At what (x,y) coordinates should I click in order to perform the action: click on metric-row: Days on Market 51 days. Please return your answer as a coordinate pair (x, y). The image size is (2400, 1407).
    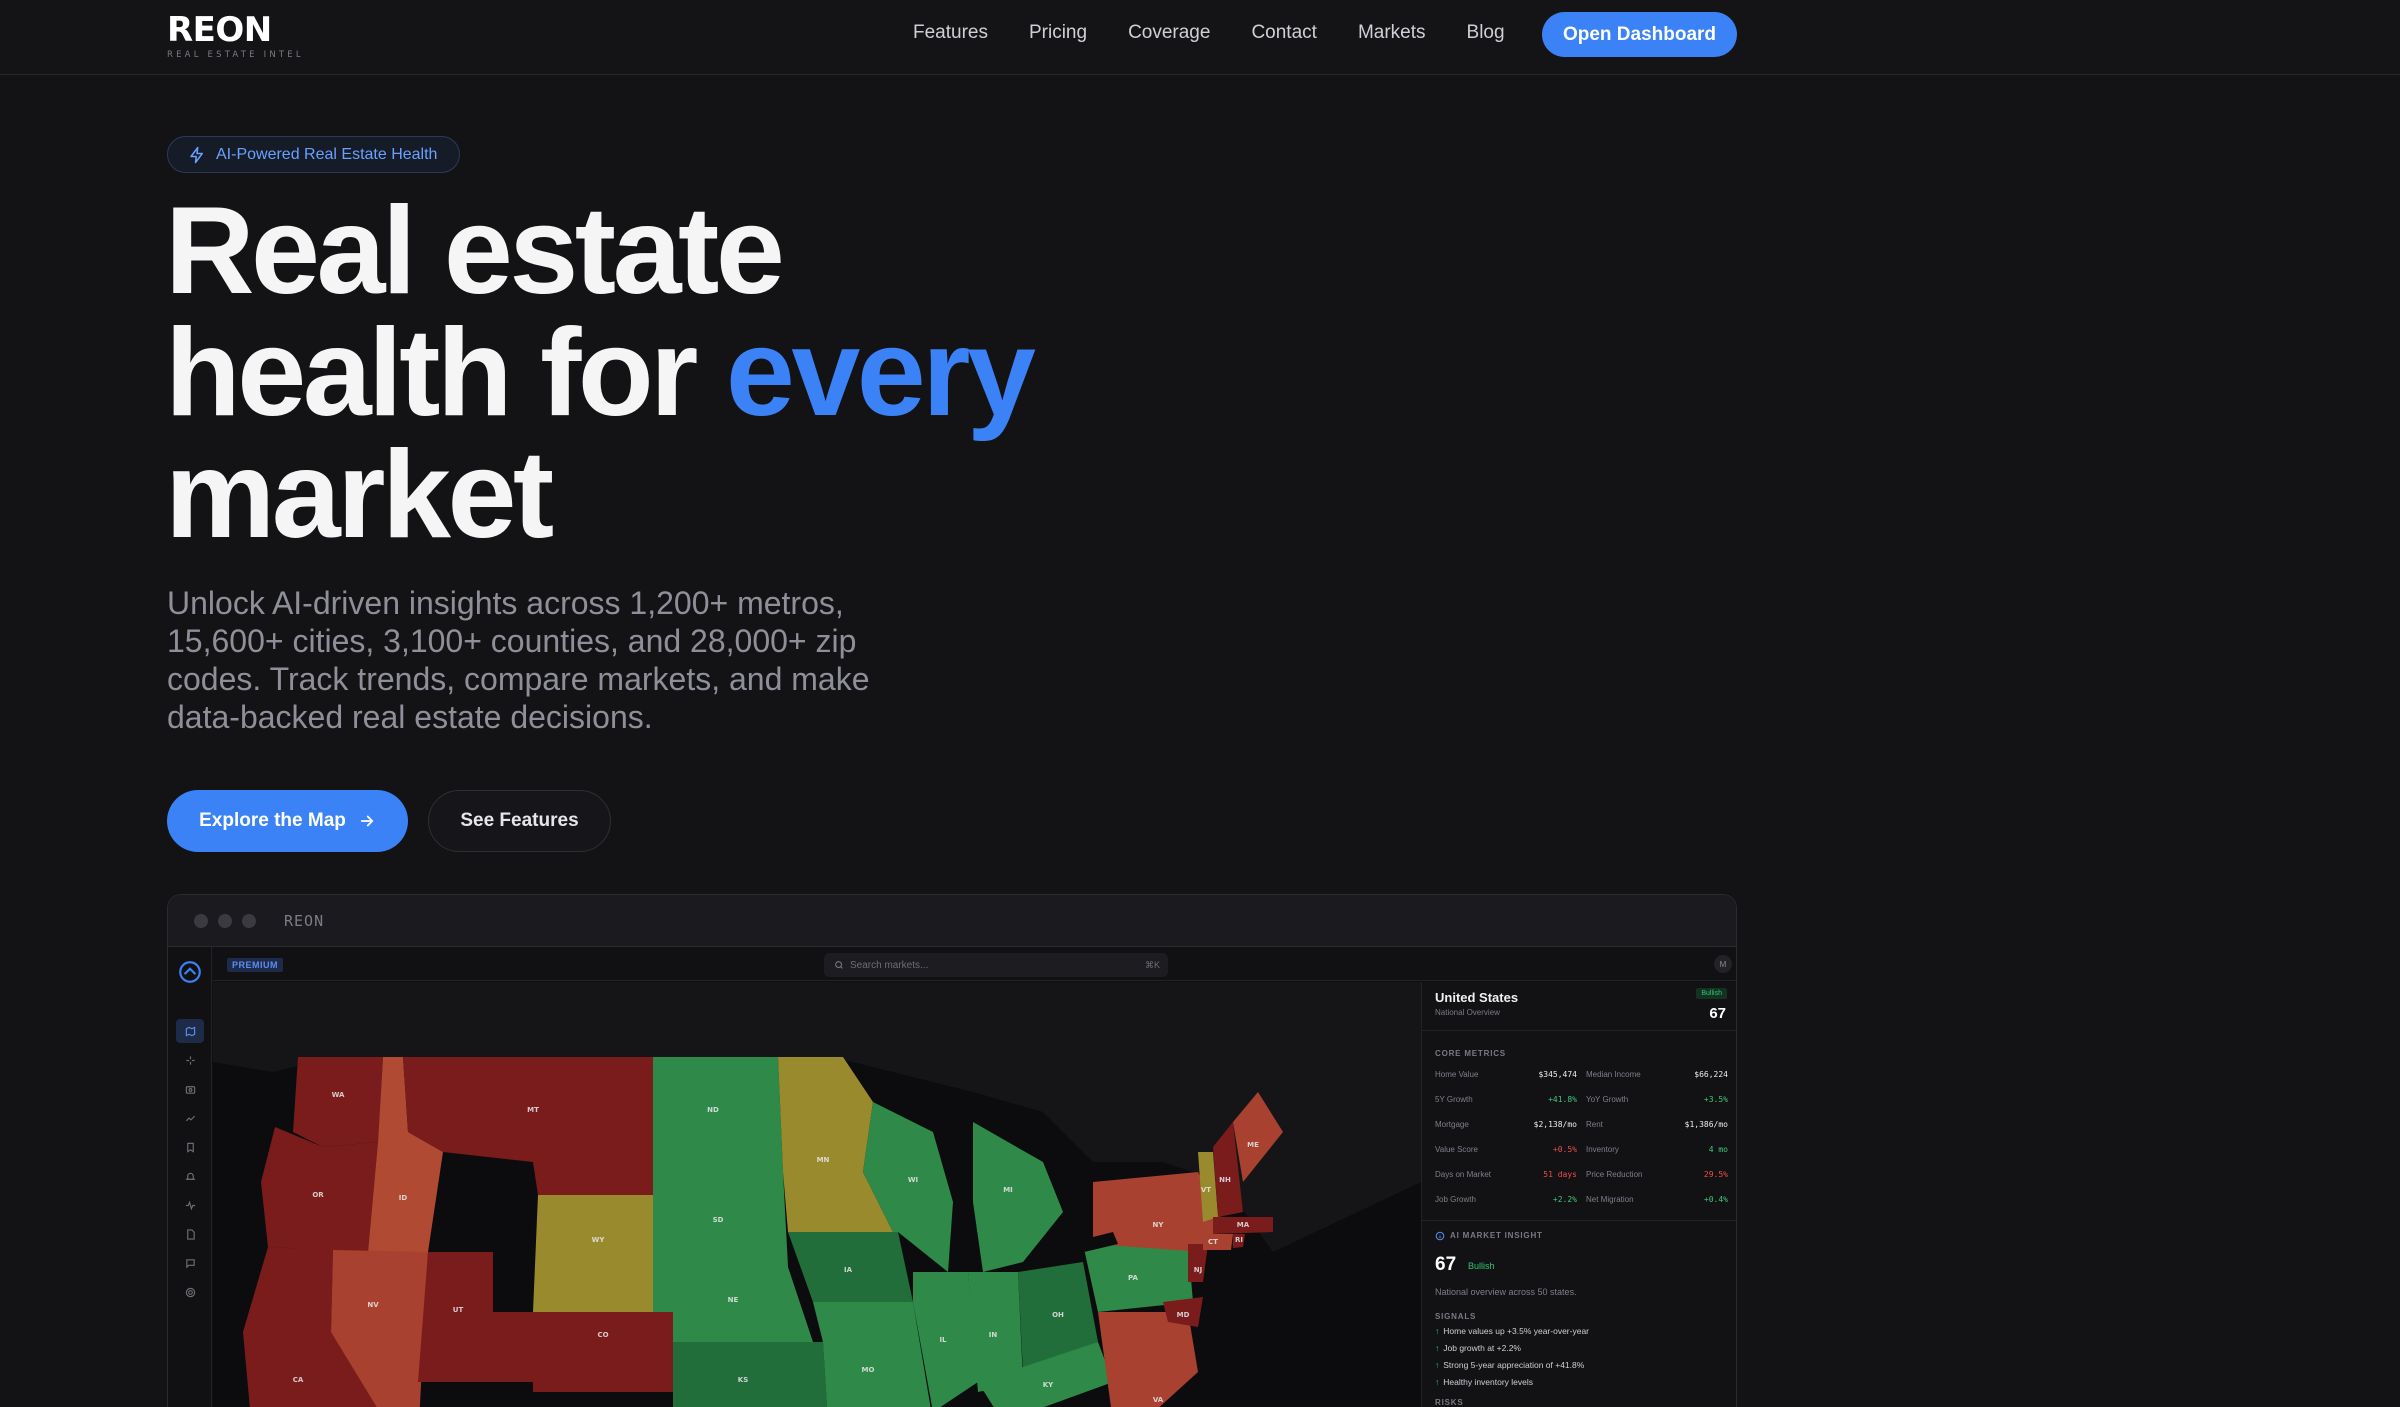
    Looking at the image, I should click on (1506, 1174).